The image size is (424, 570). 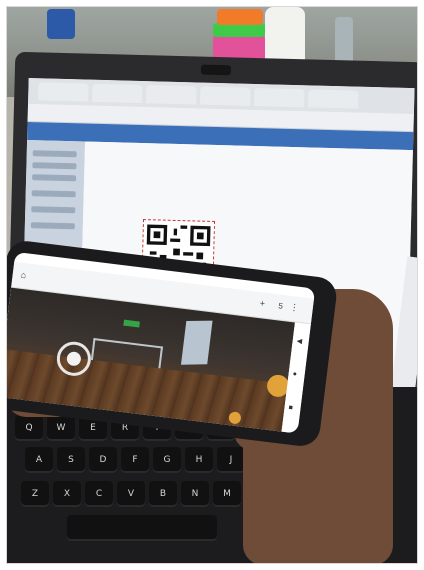 What do you see at coordinates (74, 358) in the screenshot?
I see `joystick-knob` at bounding box center [74, 358].